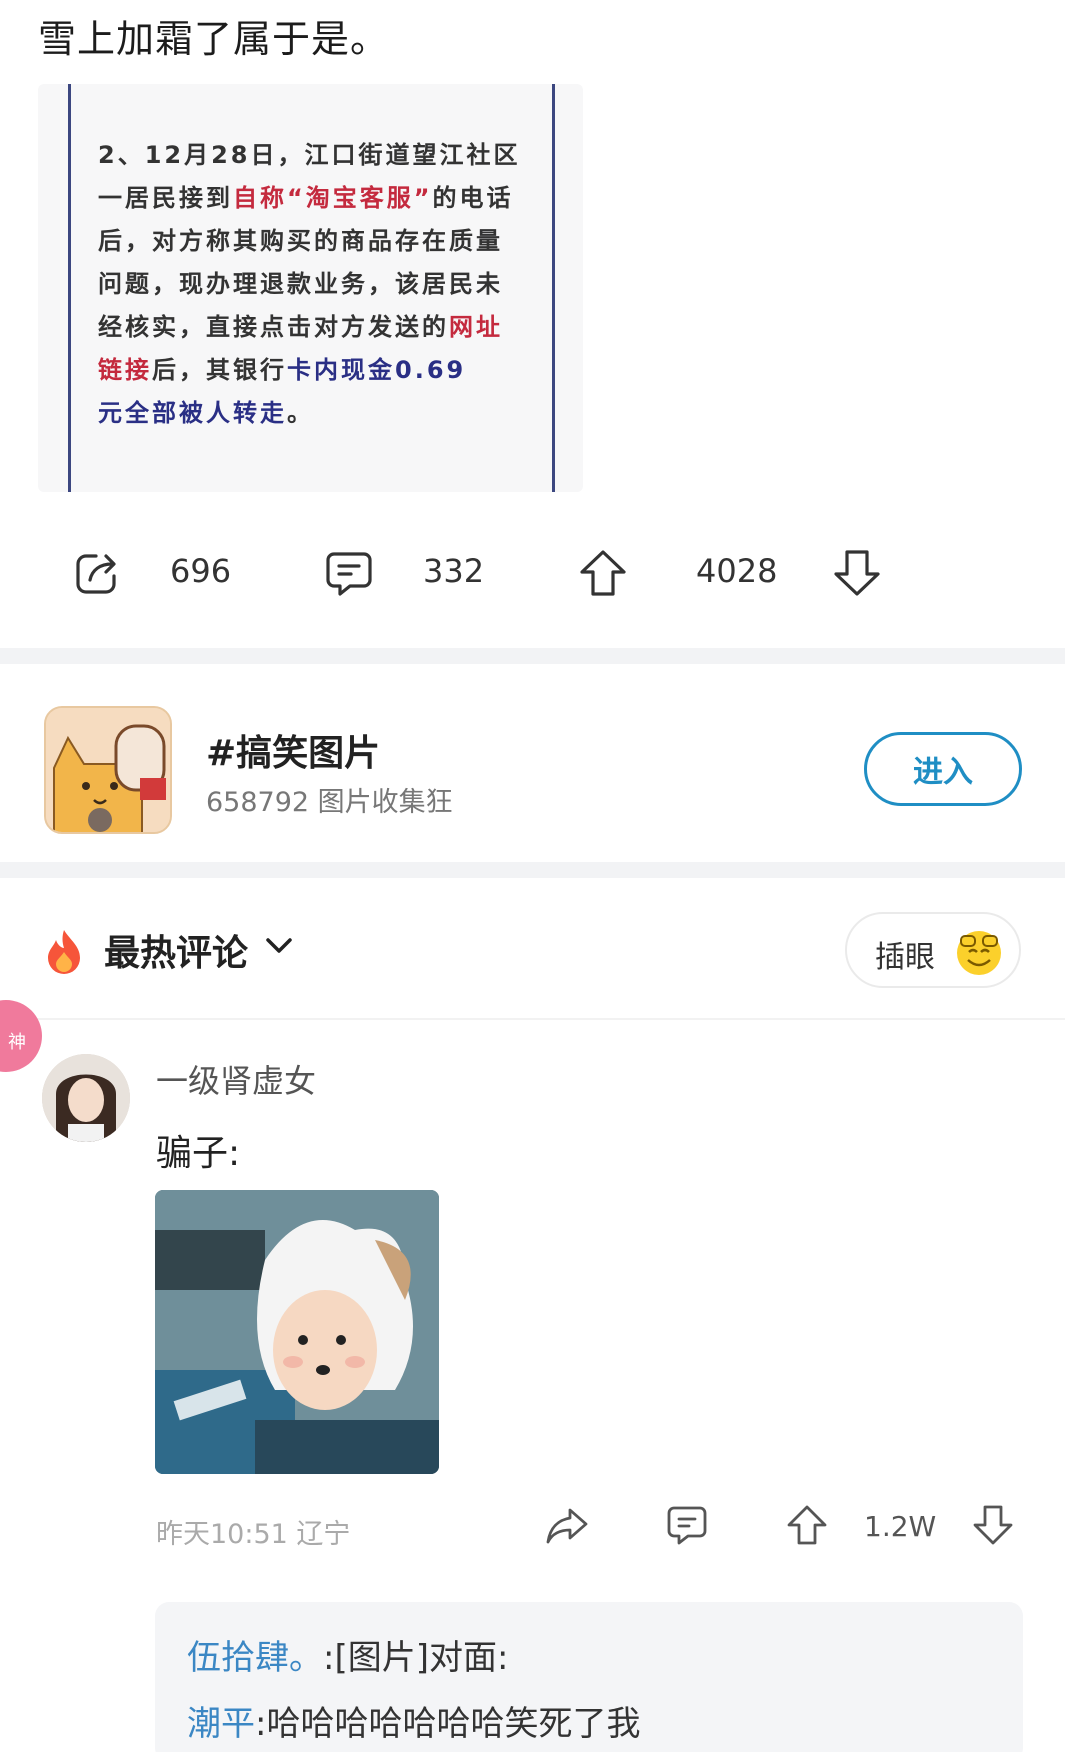  I want to click on topic-title: #搞笑图片, so click(293, 753).